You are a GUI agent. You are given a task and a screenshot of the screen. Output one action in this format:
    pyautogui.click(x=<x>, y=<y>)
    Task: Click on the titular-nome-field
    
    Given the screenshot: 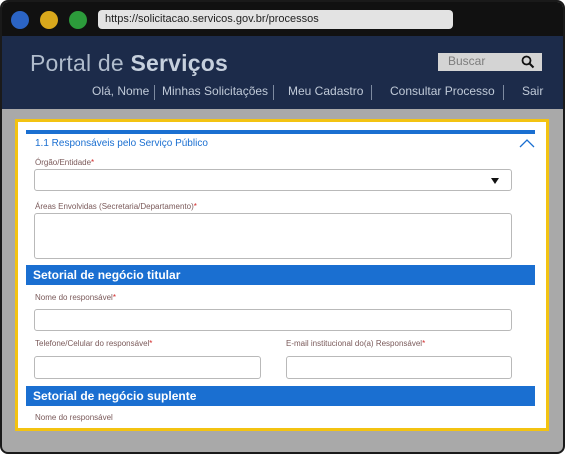 What is the action you would take?
    pyautogui.click(x=273, y=320)
    